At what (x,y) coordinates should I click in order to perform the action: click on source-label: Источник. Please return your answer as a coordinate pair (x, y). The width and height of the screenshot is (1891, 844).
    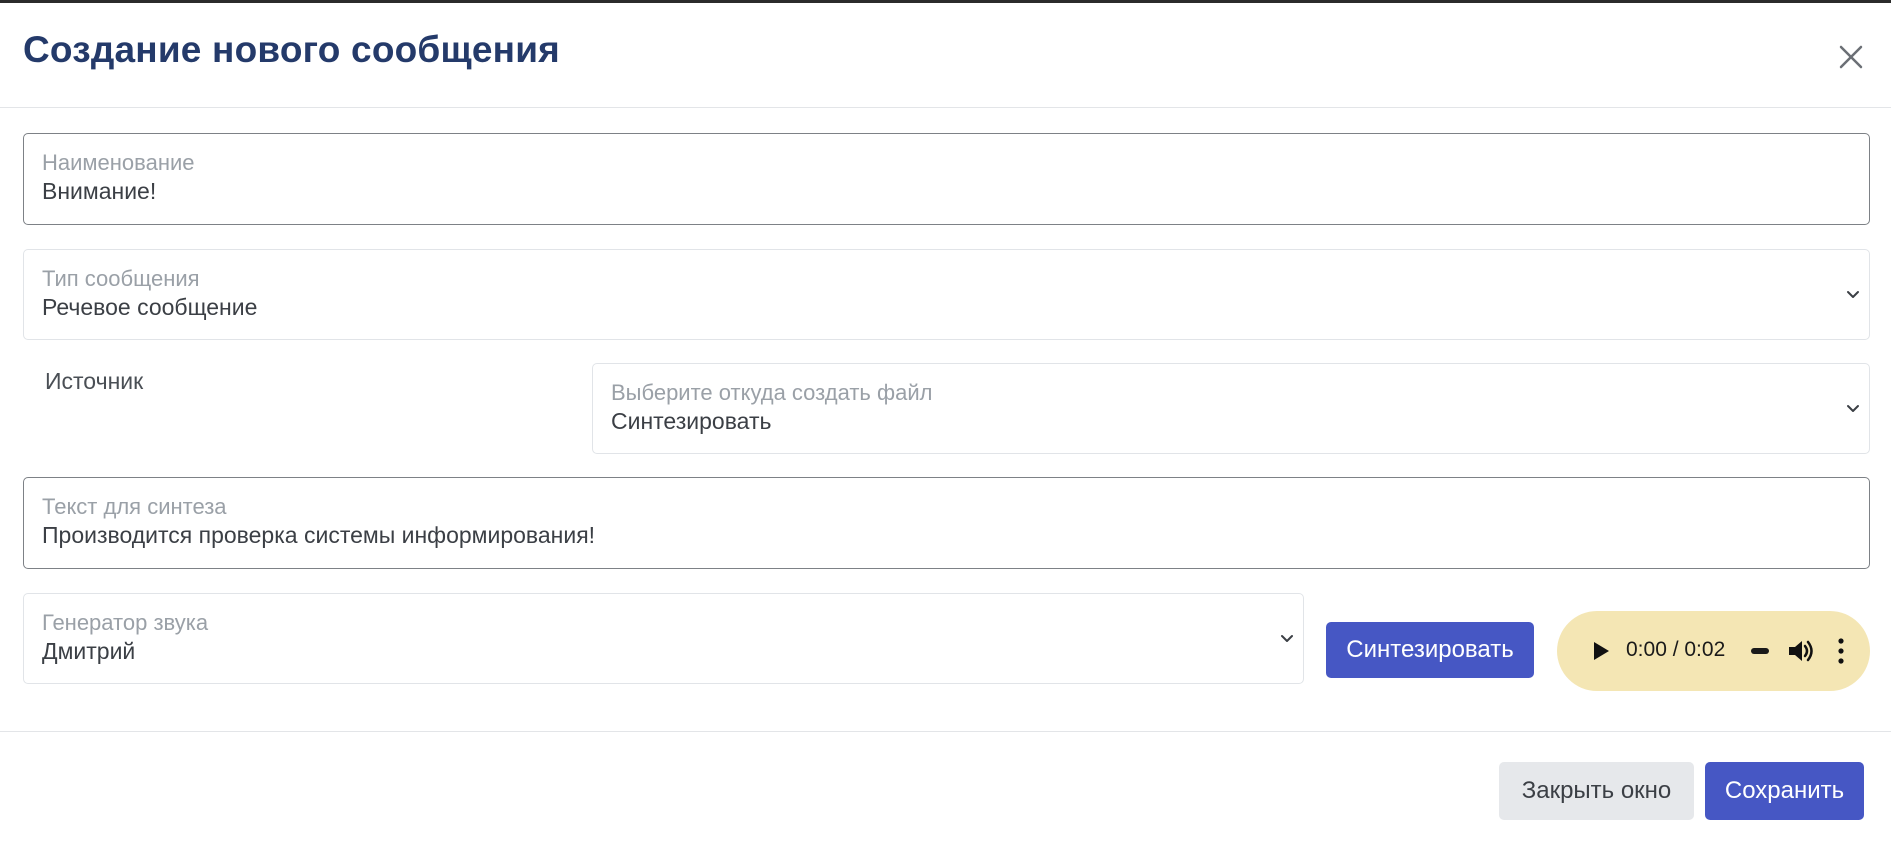
    Looking at the image, I should click on (94, 381).